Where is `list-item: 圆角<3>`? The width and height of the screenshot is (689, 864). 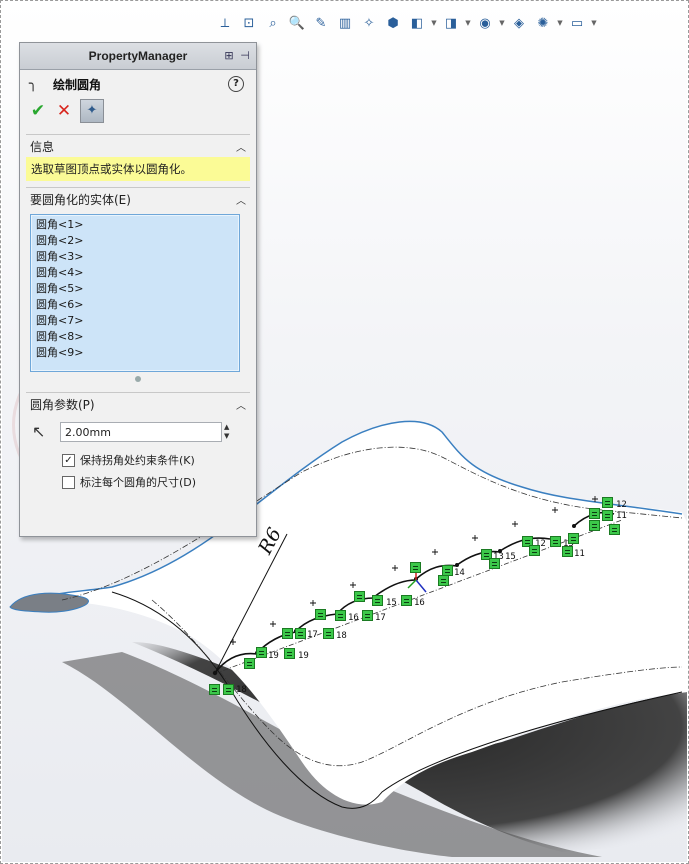 list-item: 圆角<3> is located at coordinates (137, 257).